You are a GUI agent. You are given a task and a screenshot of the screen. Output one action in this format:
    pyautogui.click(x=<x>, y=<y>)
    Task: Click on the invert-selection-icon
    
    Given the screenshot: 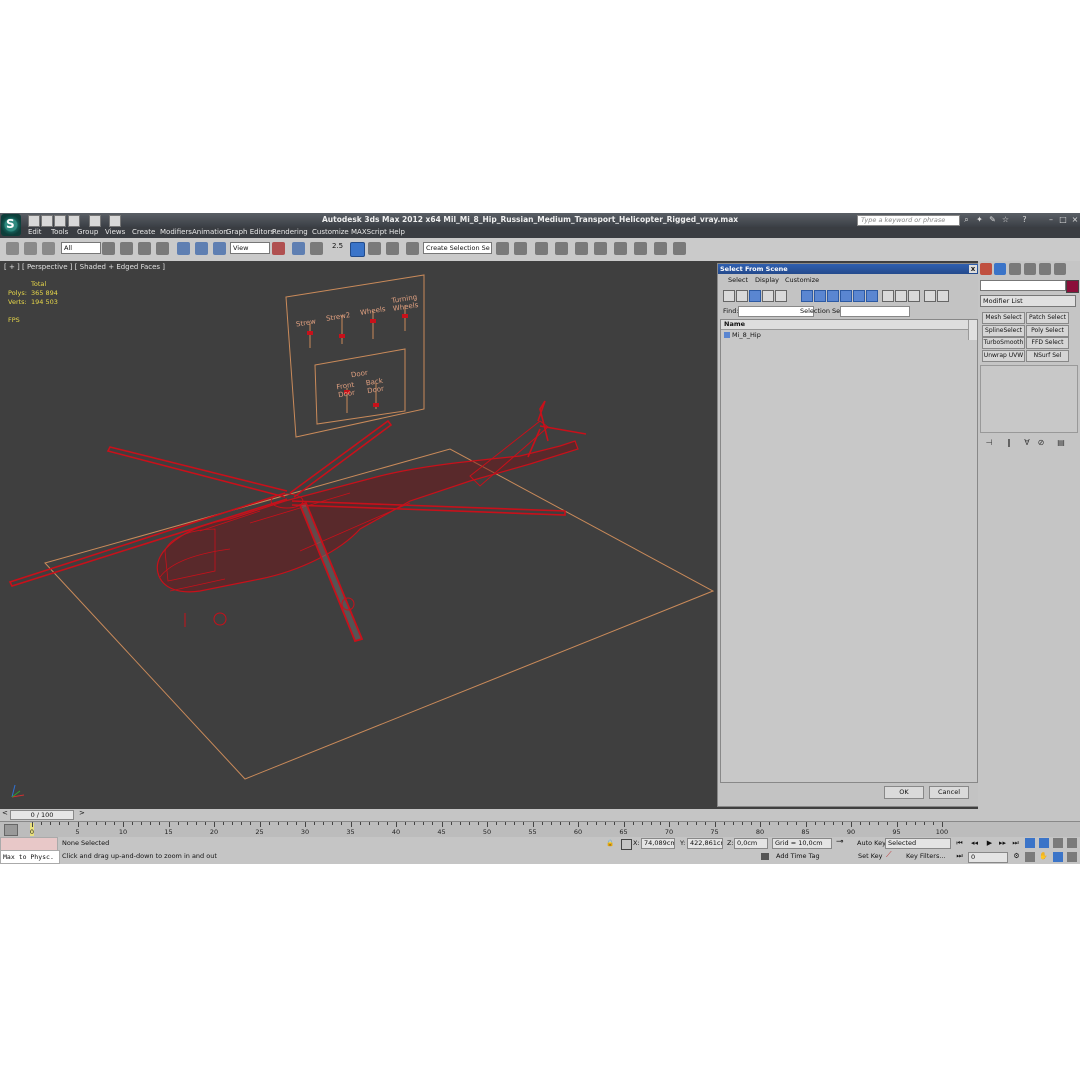 What is the action you would take?
    pyautogui.click(x=914, y=296)
    